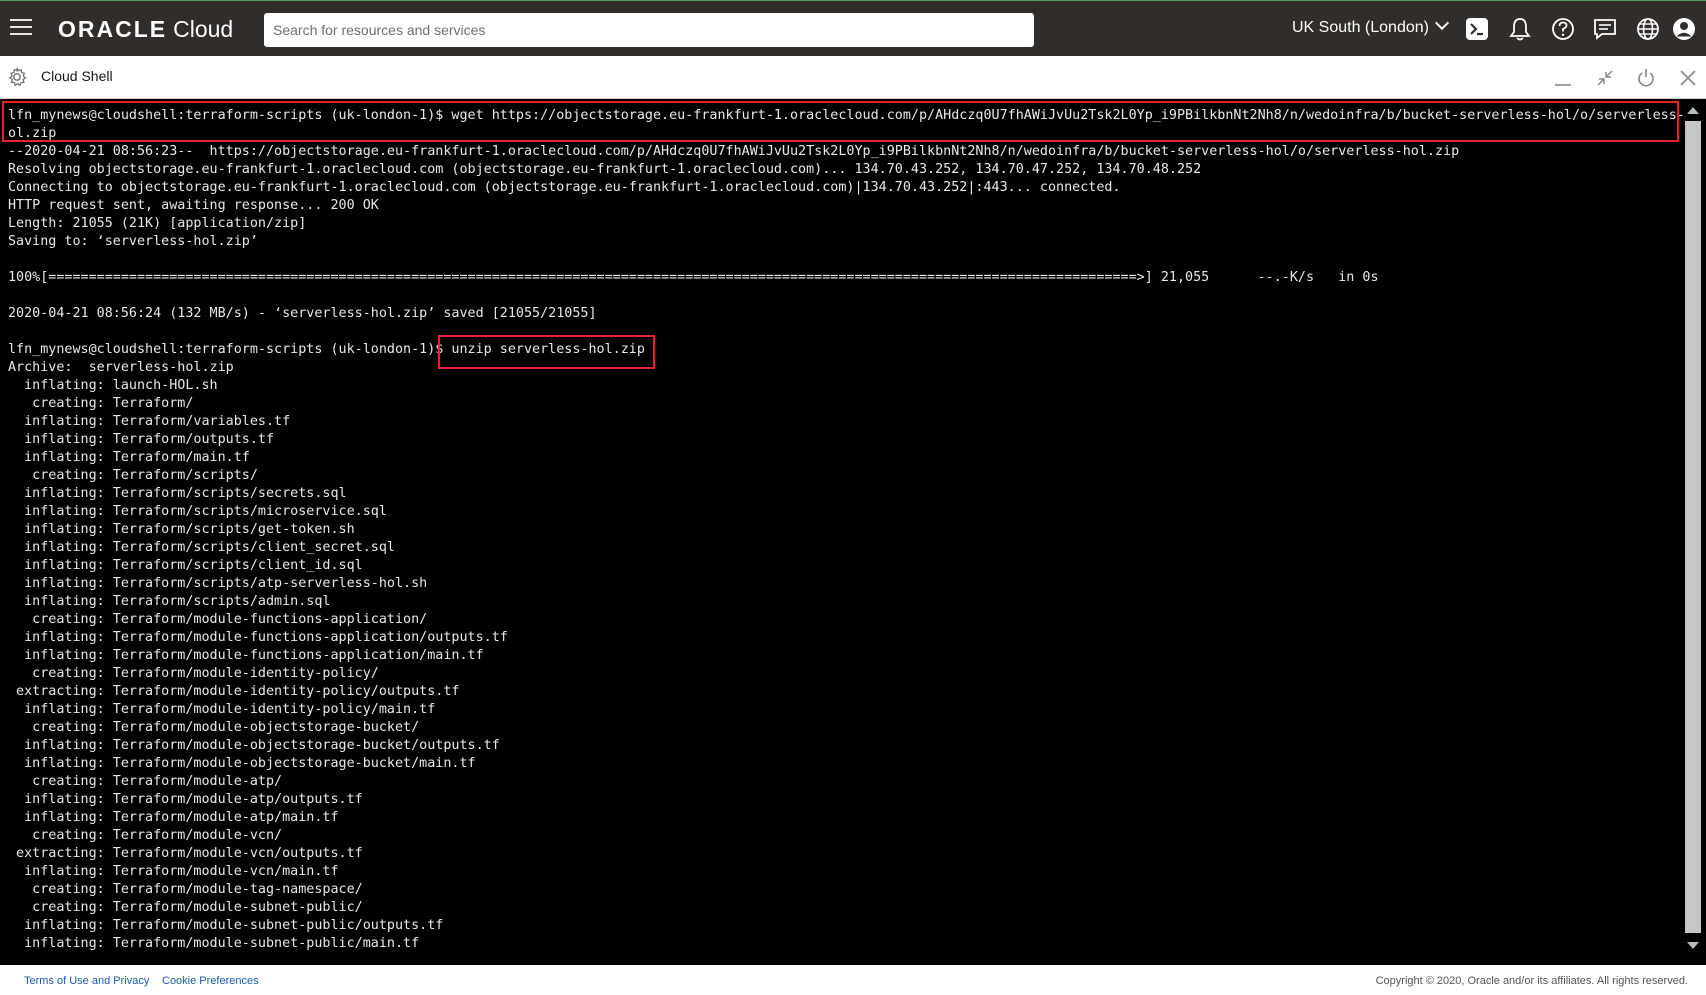 This screenshot has height=995, width=1706. I want to click on region-label: UK South (London), so click(1360, 27).